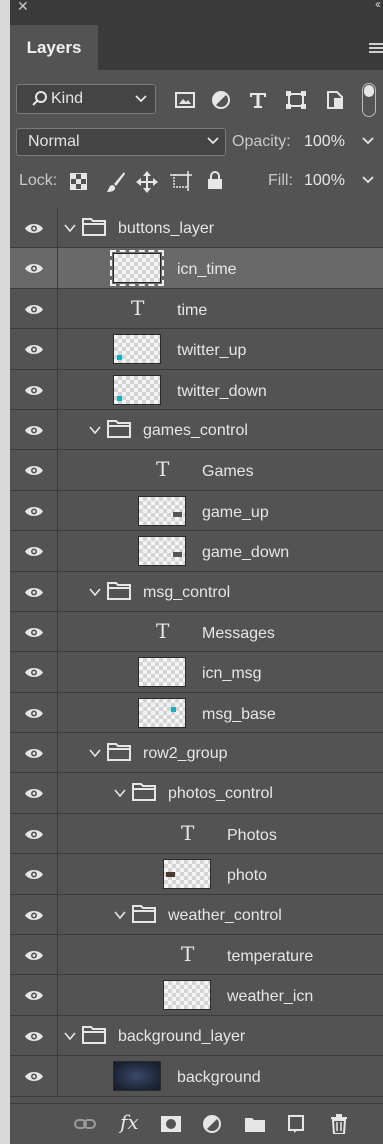  Describe the element at coordinates (270, 997) in the screenshot. I see `layer-name: weather_icn` at that location.